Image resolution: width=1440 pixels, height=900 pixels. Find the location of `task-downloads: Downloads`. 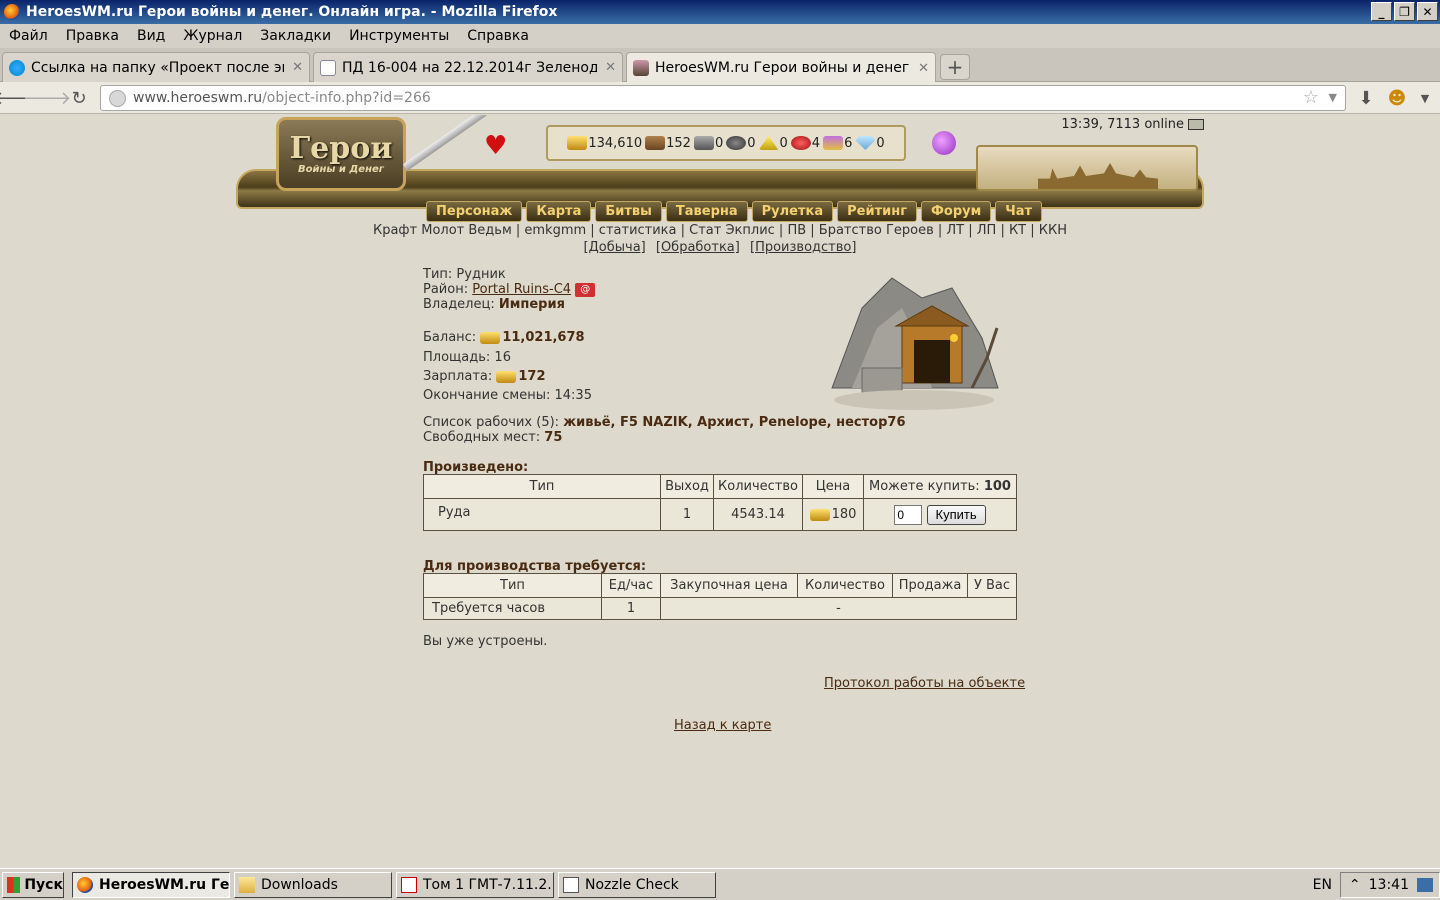

task-downloads: Downloads is located at coordinates (313, 885).